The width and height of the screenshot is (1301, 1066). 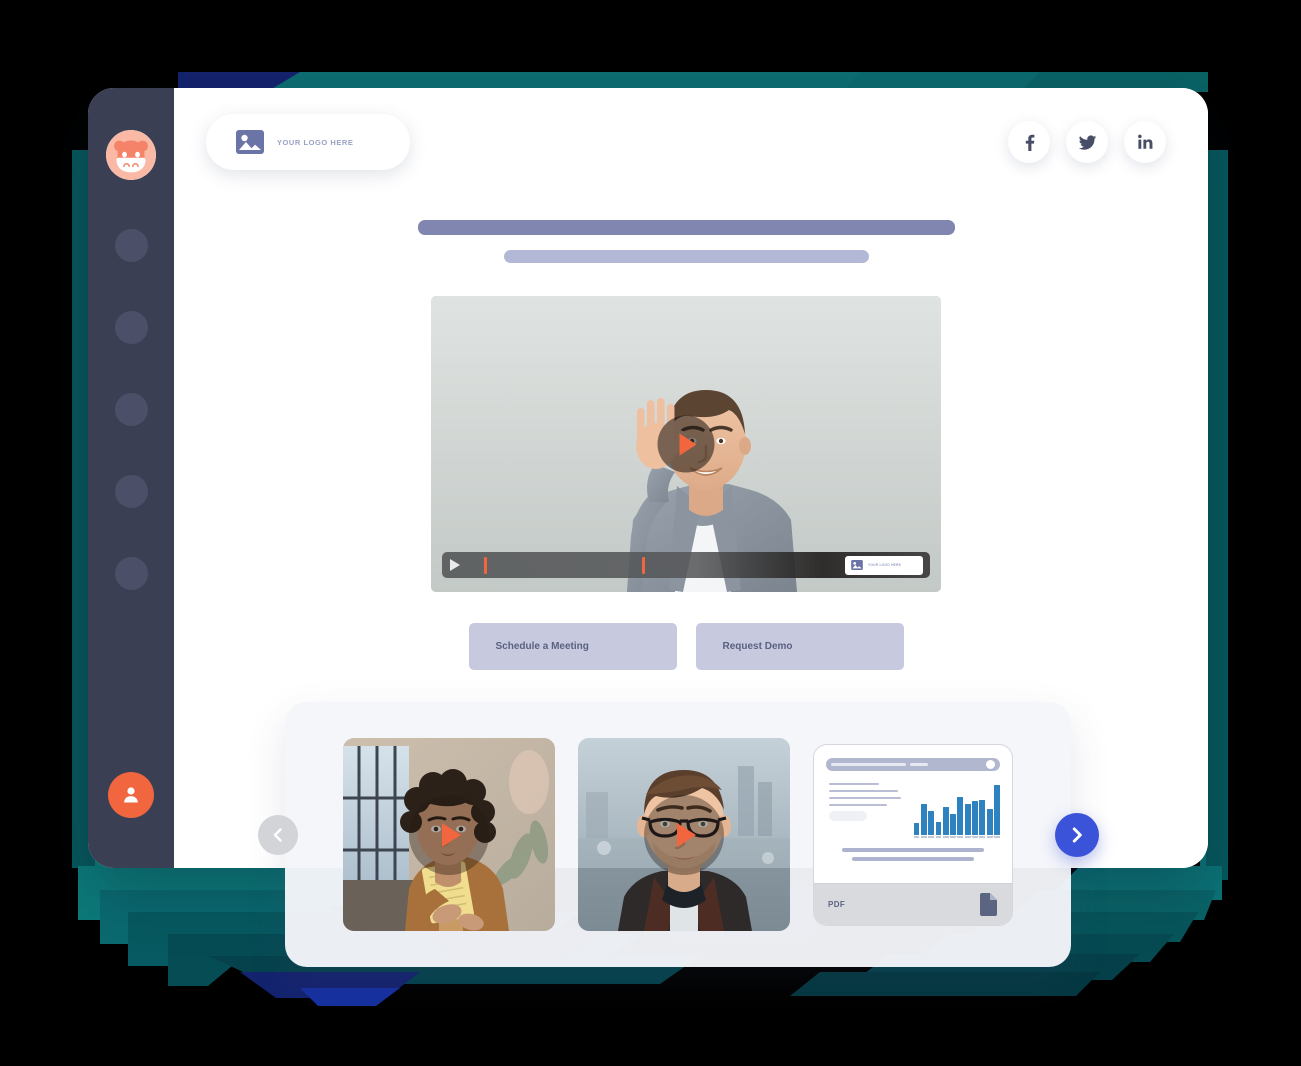 I want to click on timeline-marker-mid, so click(x=643, y=565).